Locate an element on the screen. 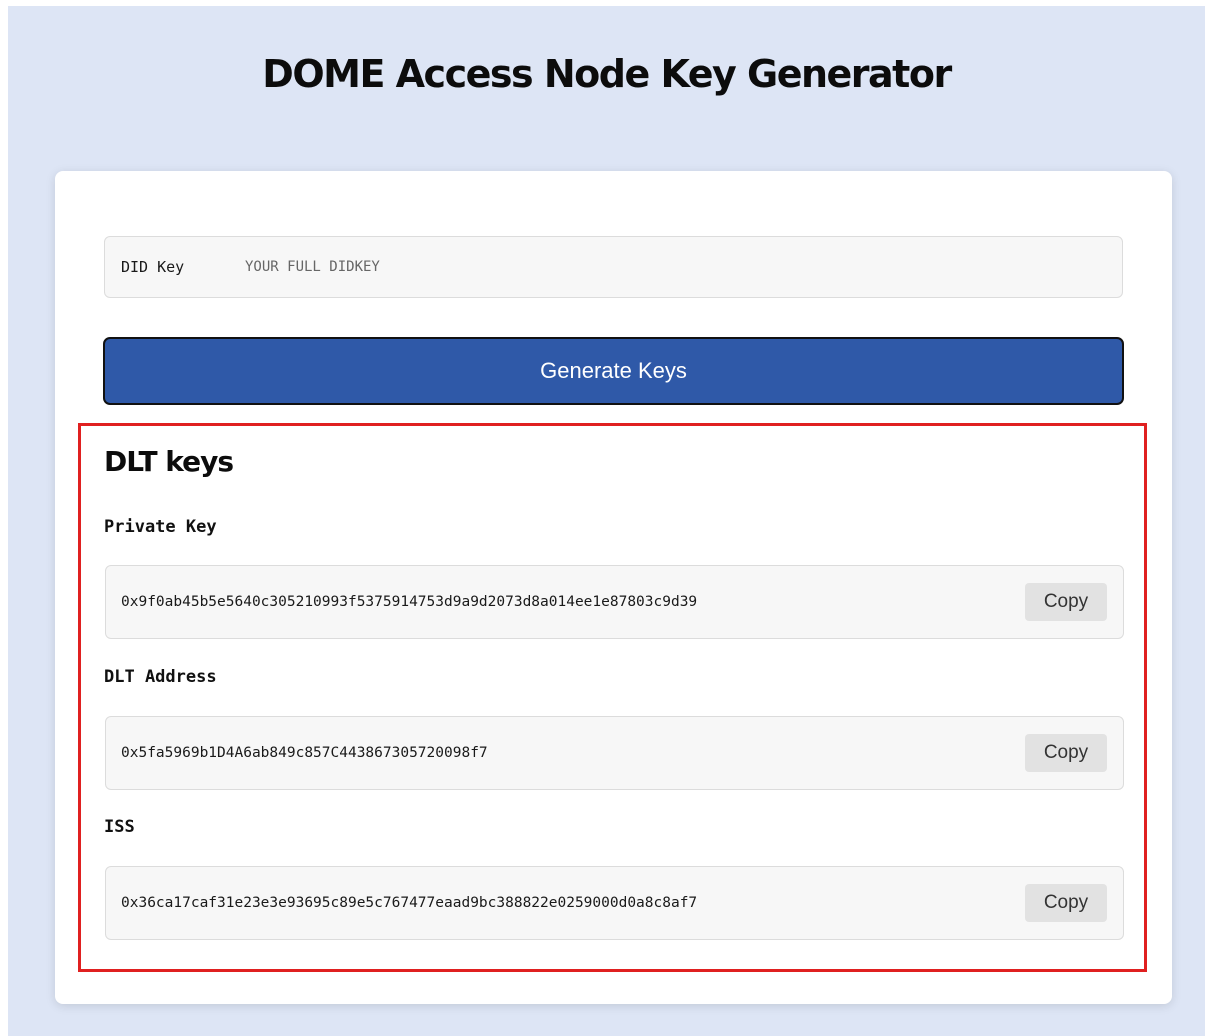 This screenshot has height=1036, width=1205. did-key-input is located at coordinates (683, 267).